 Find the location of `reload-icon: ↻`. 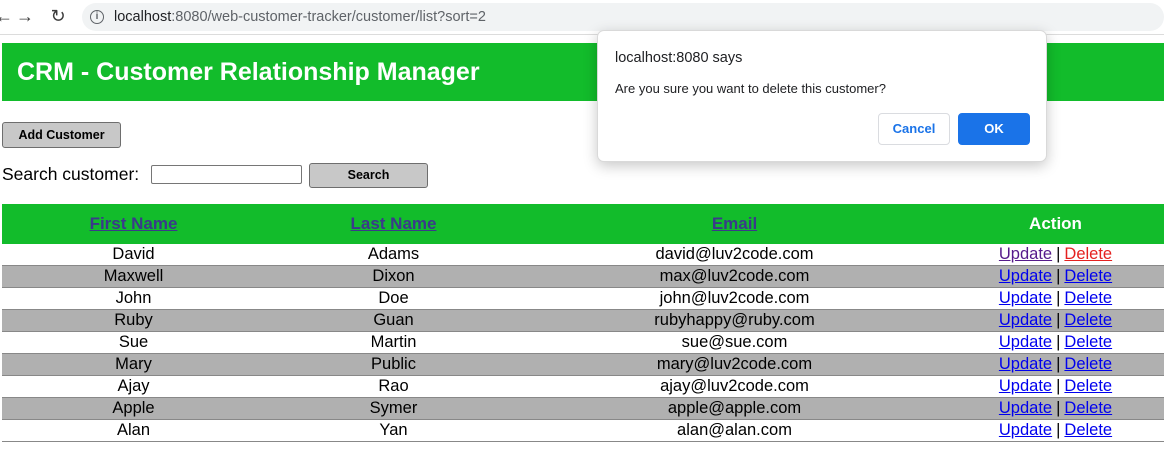

reload-icon: ↻ is located at coordinates (58, 16).